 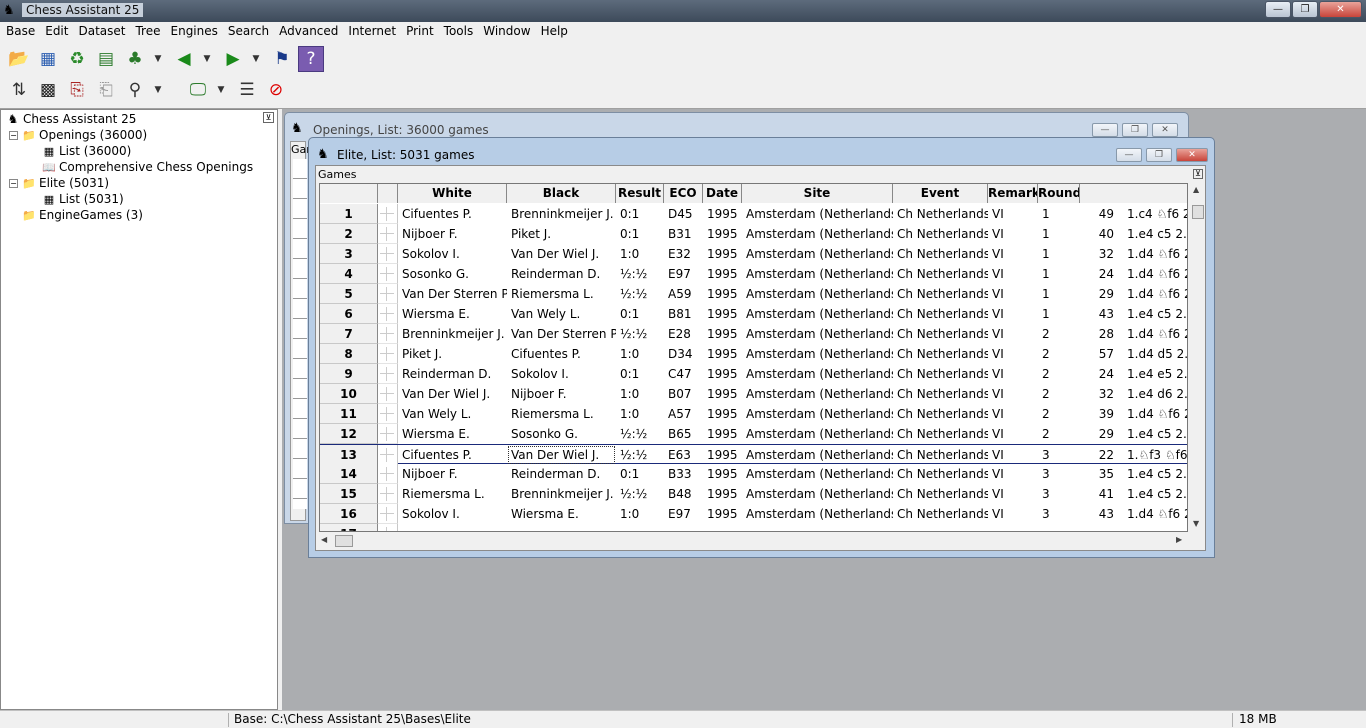 What do you see at coordinates (1129, 155) in the screenshot?
I see `elite-minimize-button: —` at bounding box center [1129, 155].